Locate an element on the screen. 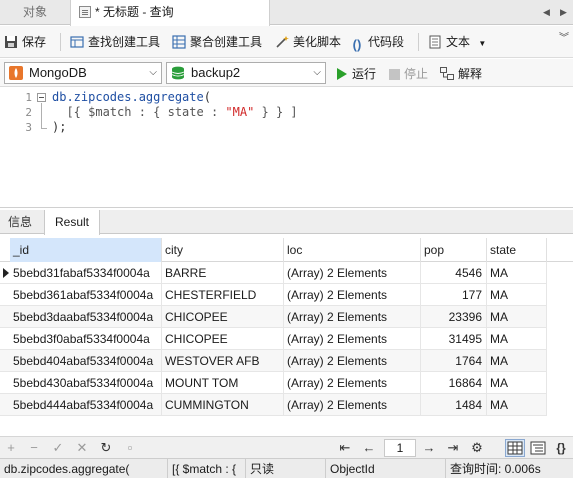  status-query: db.zipcodes.aggregate( is located at coordinates (84, 468).